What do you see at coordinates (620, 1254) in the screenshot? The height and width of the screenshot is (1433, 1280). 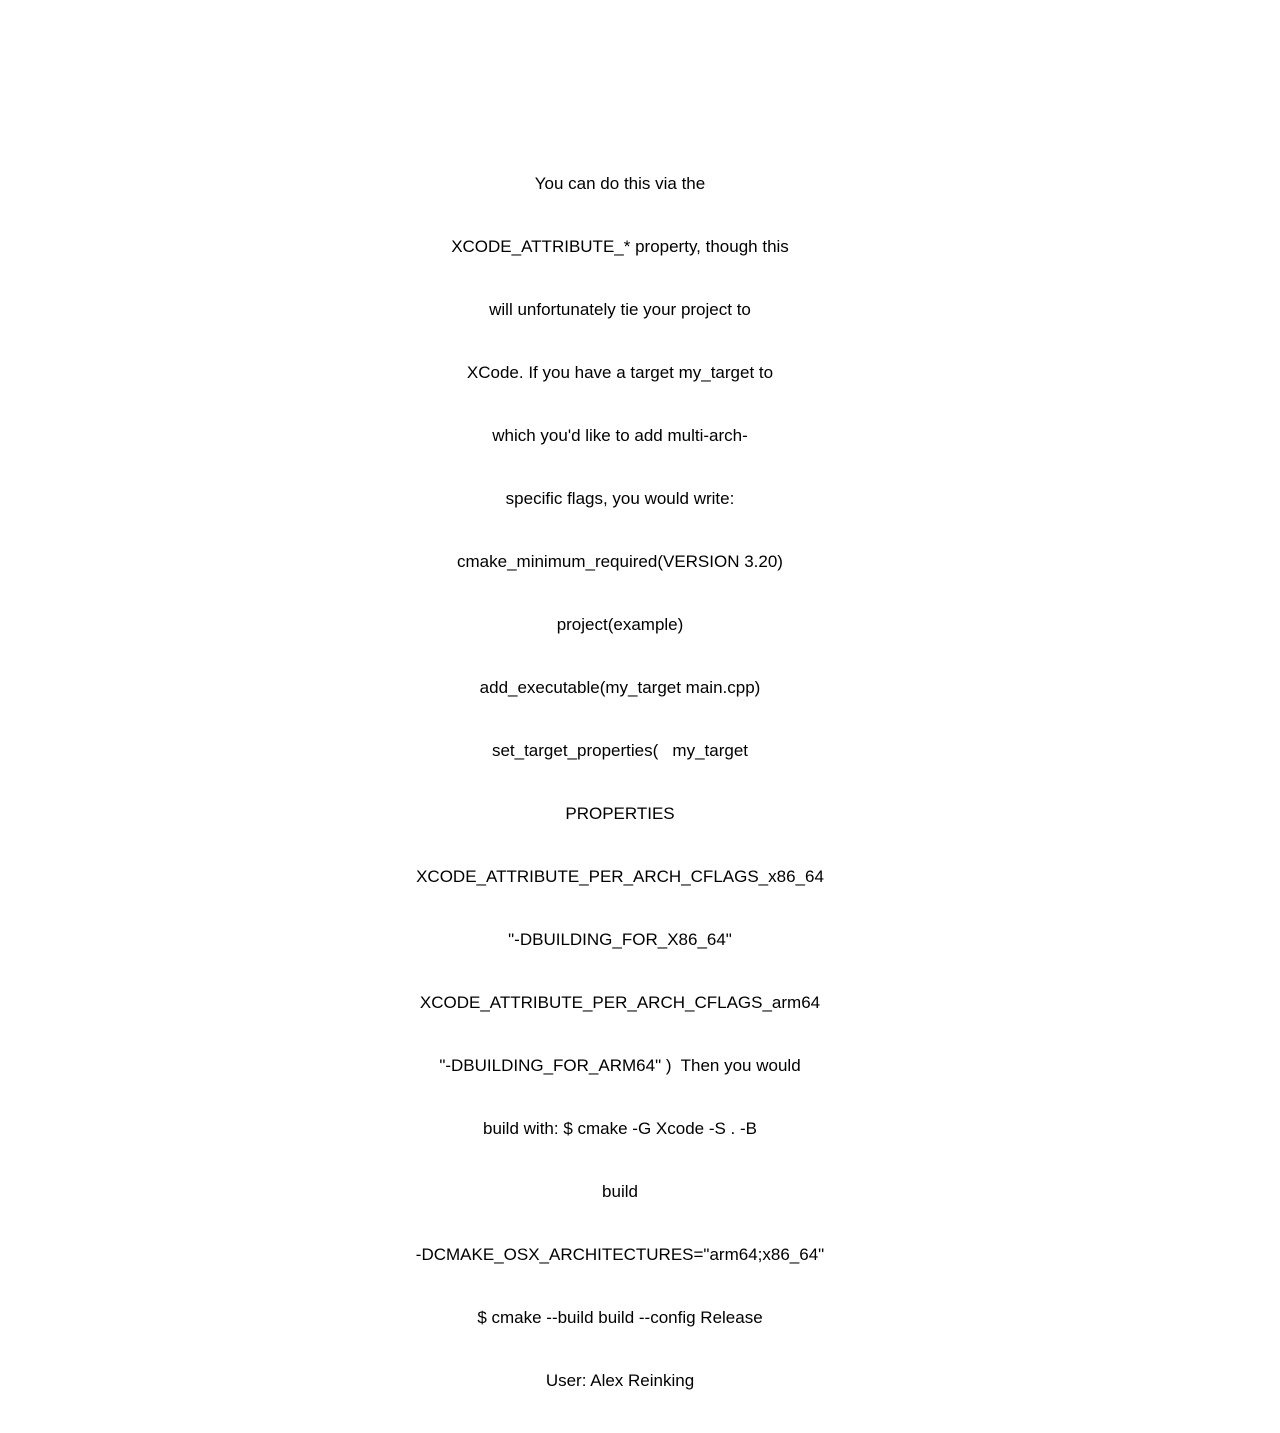 I see `text-line: -DCMAKE_OSX_ARCHITECTURES="arm64;x86_64"` at bounding box center [620, 1254].